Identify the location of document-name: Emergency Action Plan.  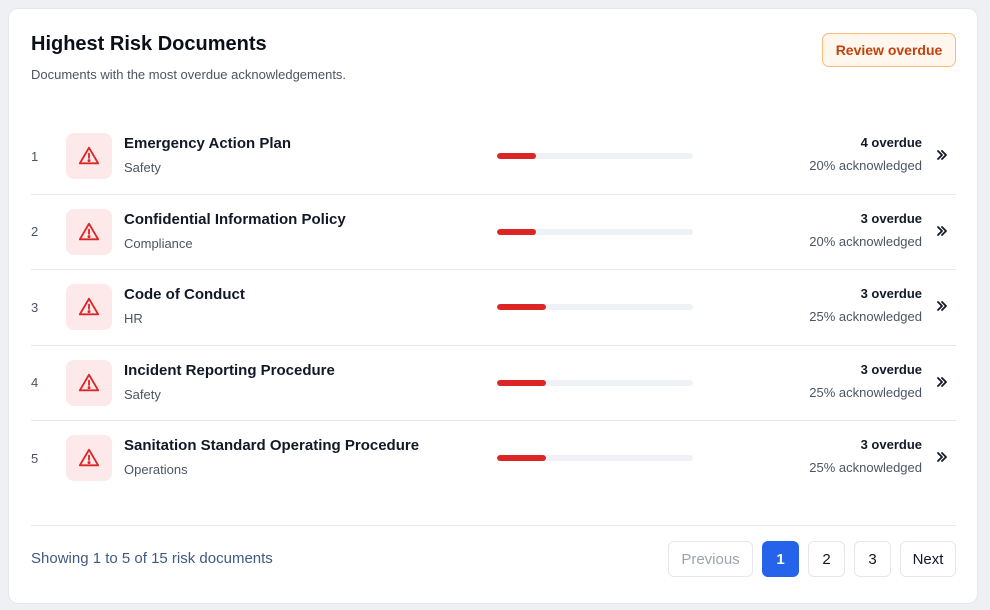
(207, 143).